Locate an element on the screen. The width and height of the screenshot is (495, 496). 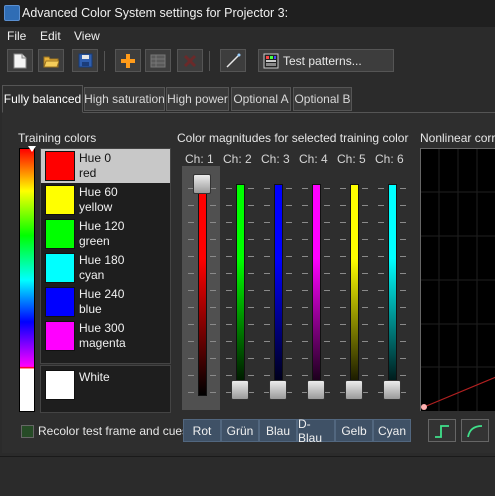
list-item: Hue 180 cyan is located at coordinates (105, 268).